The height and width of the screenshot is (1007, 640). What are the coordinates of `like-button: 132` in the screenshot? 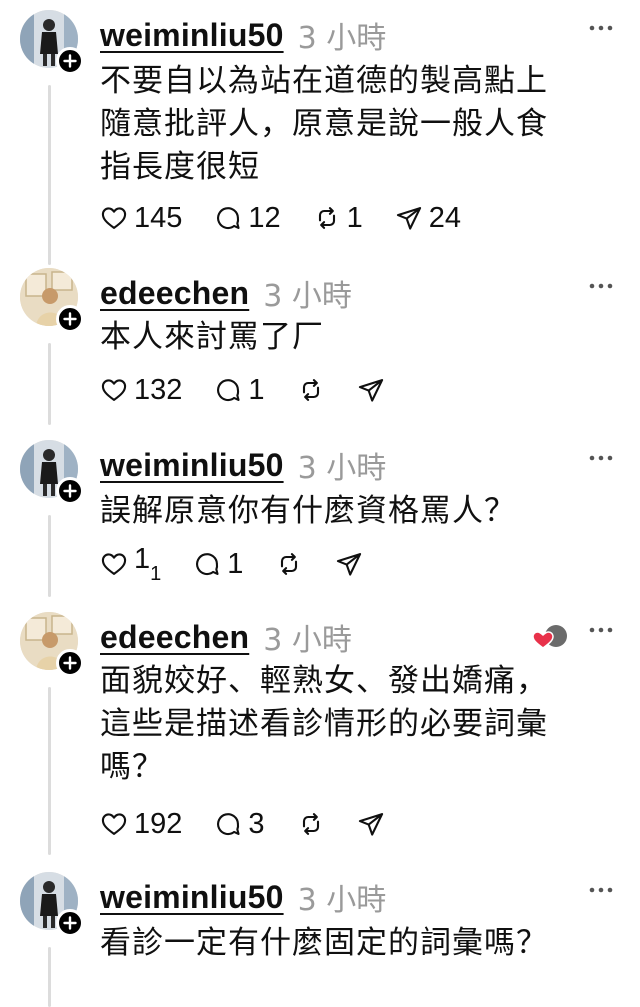 It's located at (141, 390).